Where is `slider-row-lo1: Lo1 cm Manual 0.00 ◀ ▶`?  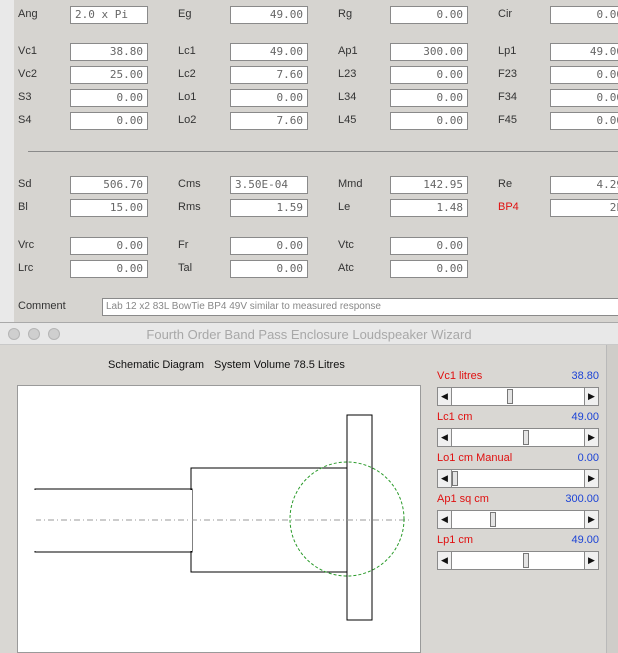 slider-row-lo1: Lo1 cm Manual 0.00 ◀ ▶ is located at coordinates (518, 470).